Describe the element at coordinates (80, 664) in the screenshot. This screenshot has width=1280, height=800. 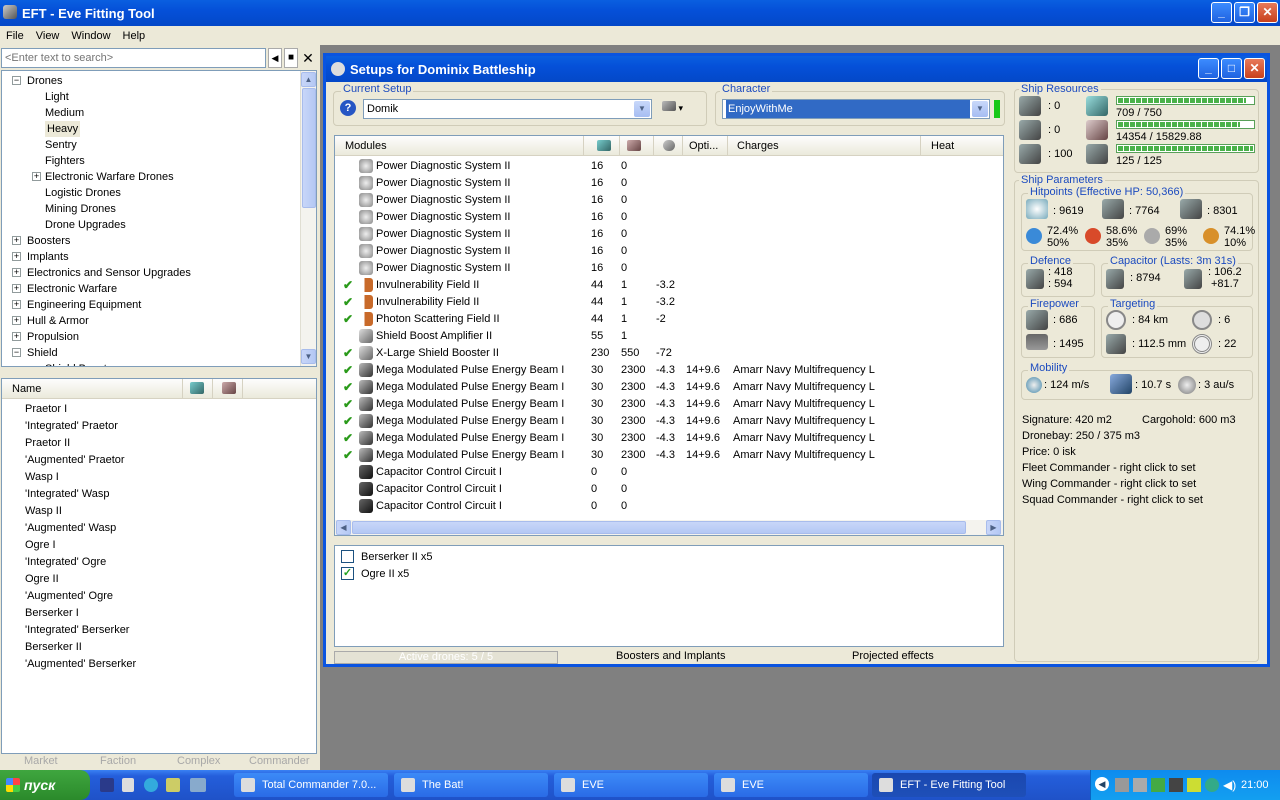
I see `list-item: 'Augmented' Berserker` at that location.